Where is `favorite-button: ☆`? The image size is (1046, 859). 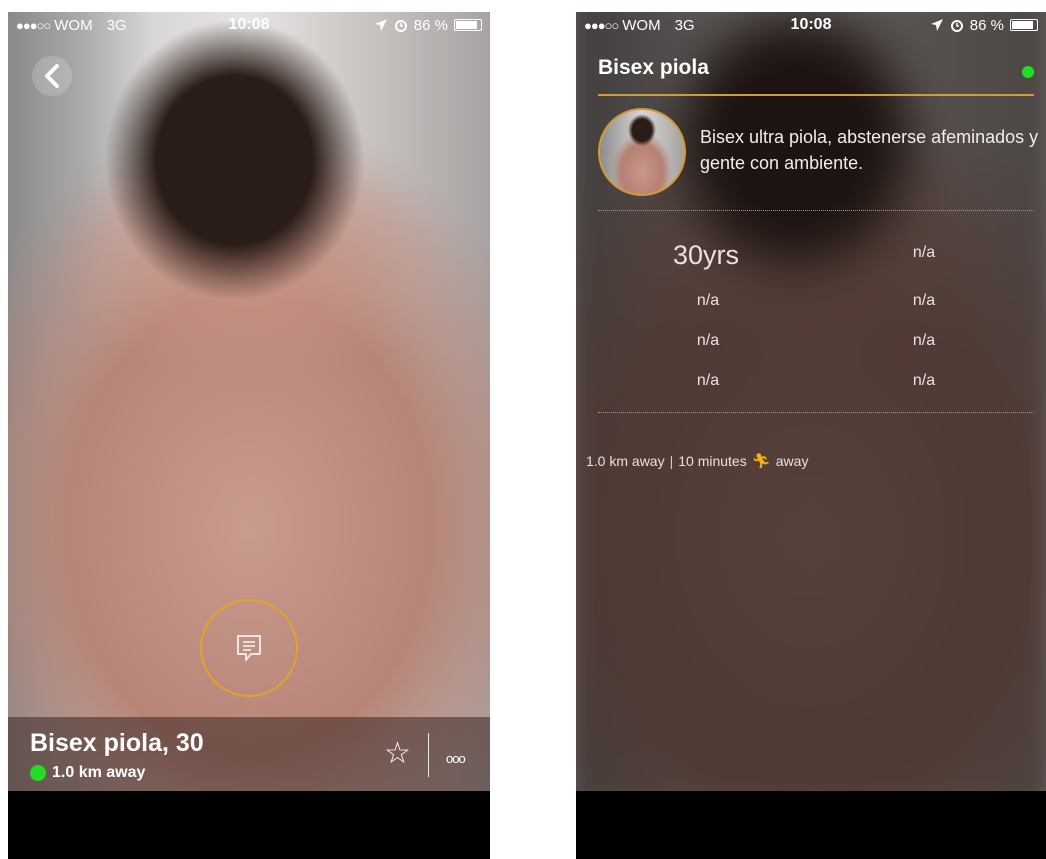 favorite-button: ☆ is located at coordinates (397, 754).